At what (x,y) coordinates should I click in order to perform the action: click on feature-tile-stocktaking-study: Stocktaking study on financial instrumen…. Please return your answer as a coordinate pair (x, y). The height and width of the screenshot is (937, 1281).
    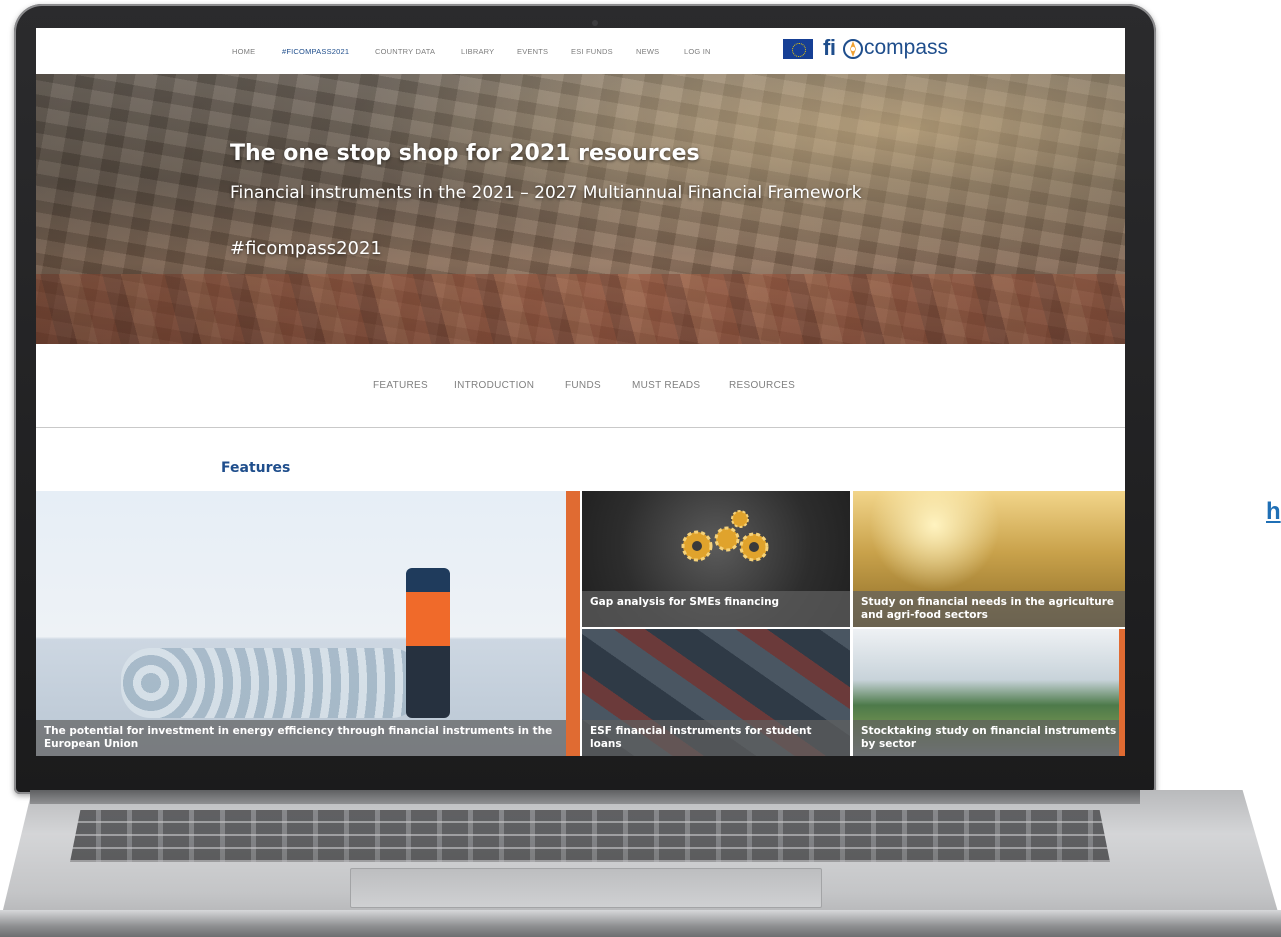
    Looking at the image, I should click on (989, 692).